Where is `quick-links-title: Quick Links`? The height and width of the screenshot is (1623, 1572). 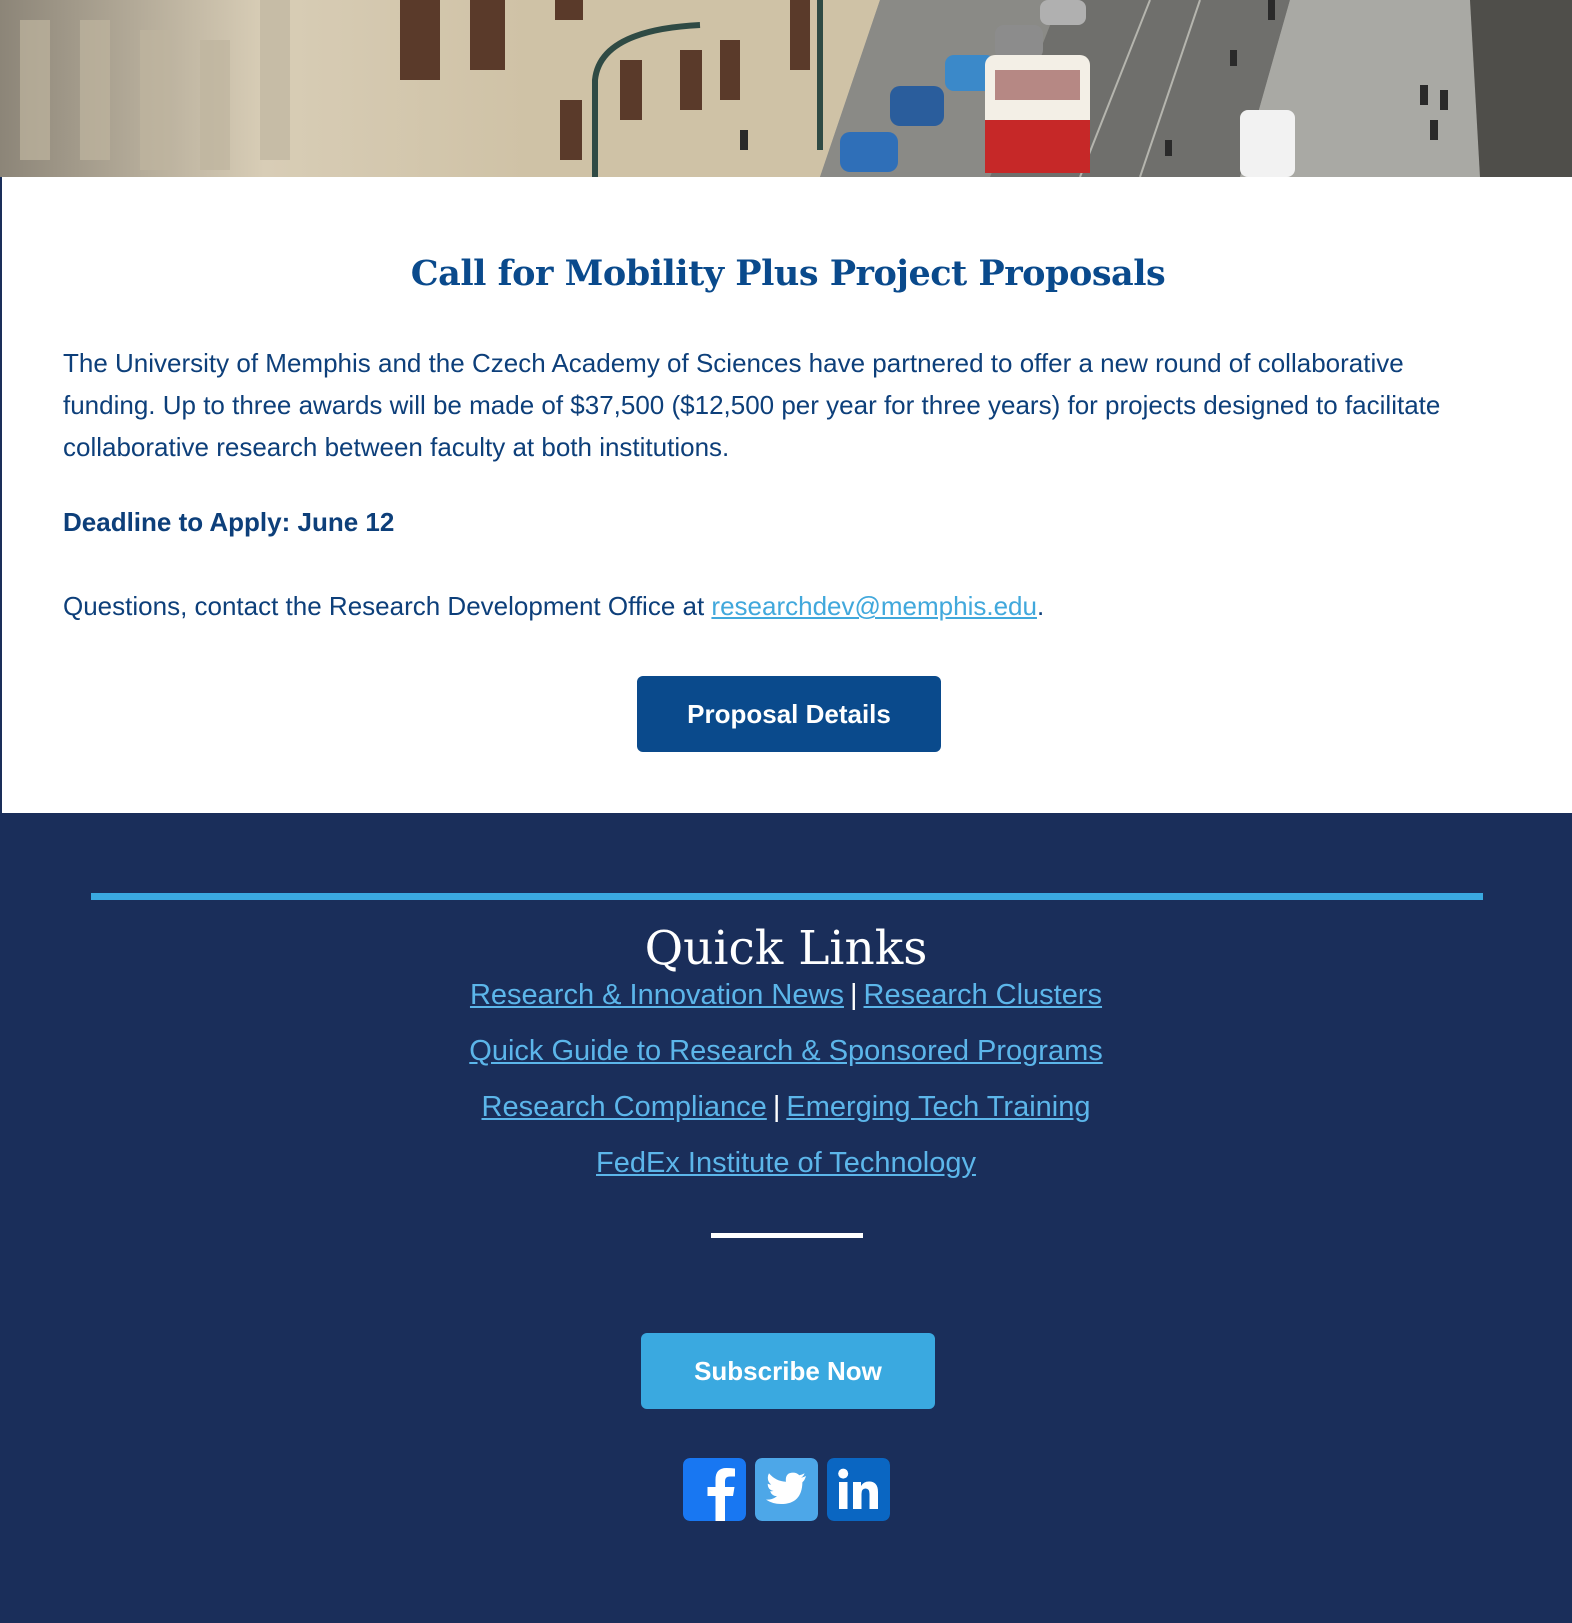
quick-links-title: Quick Links is located at coordinates (786, 948).